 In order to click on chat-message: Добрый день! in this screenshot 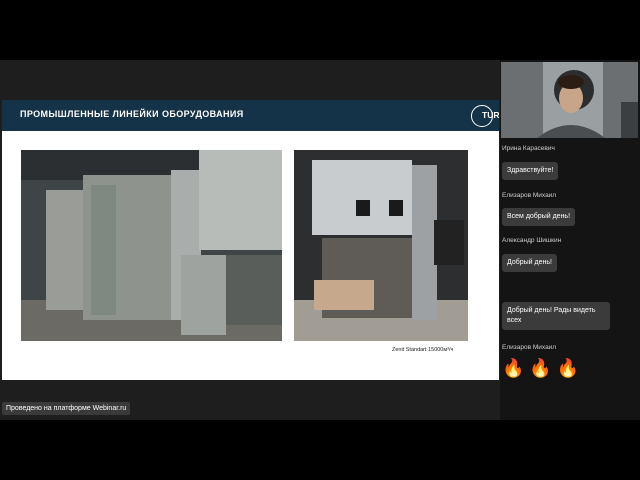, I will do `click(529, 263)`.